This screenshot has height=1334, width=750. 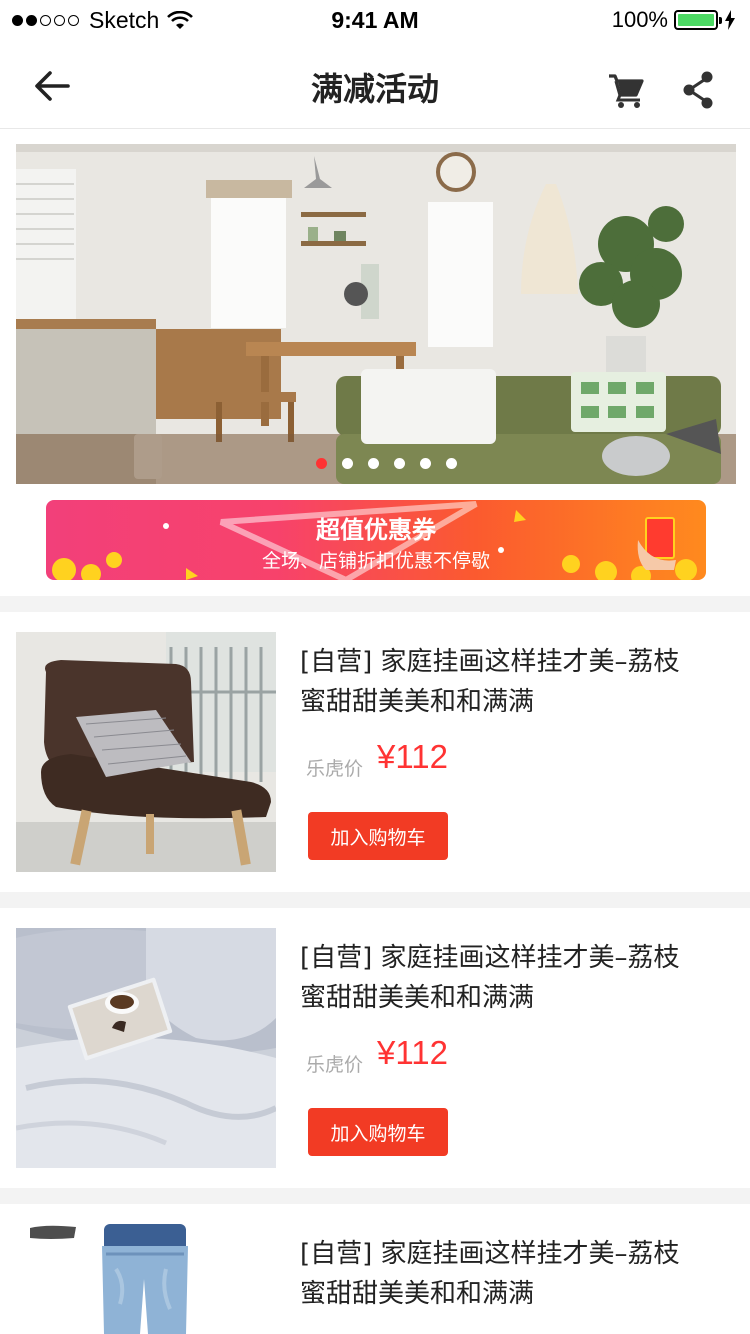 I want to click on status-bar: Sketch 9:41 AM 100%, so click(x=375, y=20).